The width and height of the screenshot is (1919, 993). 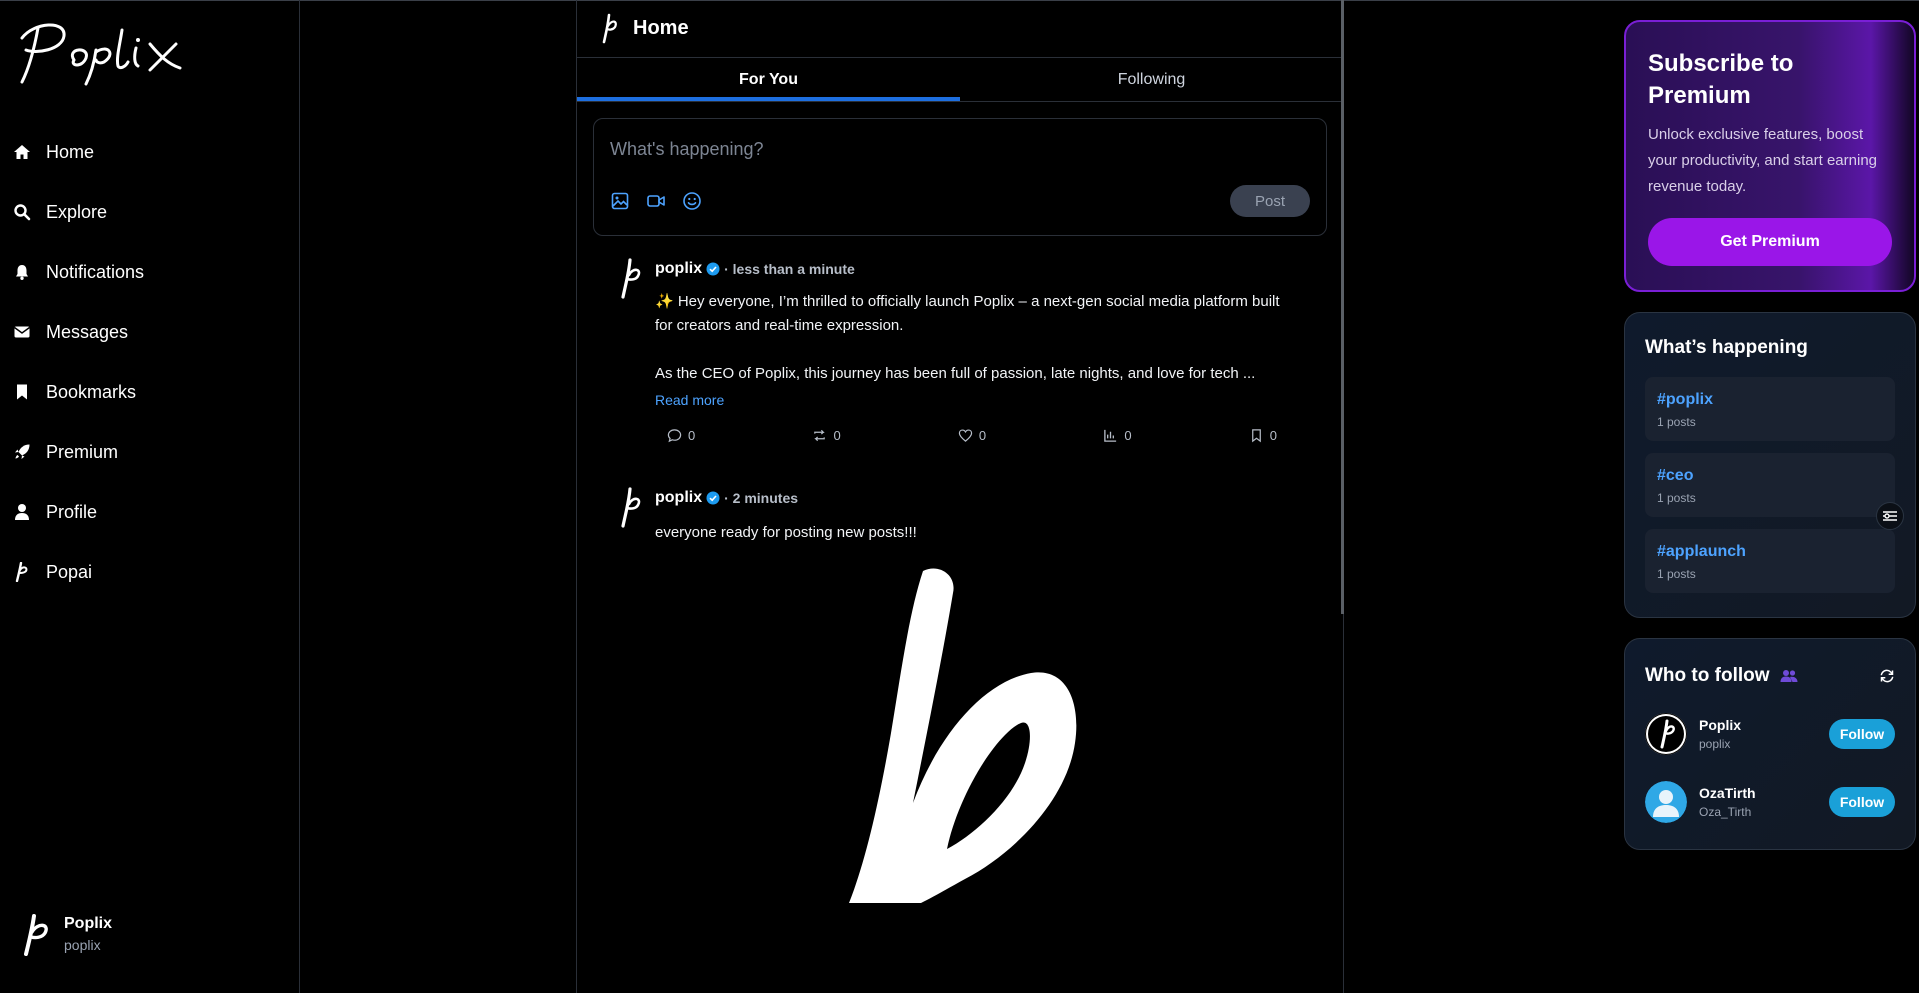 What do you see at coordinates (149, 212) in the screenshot?
I see `nav-explore: Explore` at bounding box center [149, 212].